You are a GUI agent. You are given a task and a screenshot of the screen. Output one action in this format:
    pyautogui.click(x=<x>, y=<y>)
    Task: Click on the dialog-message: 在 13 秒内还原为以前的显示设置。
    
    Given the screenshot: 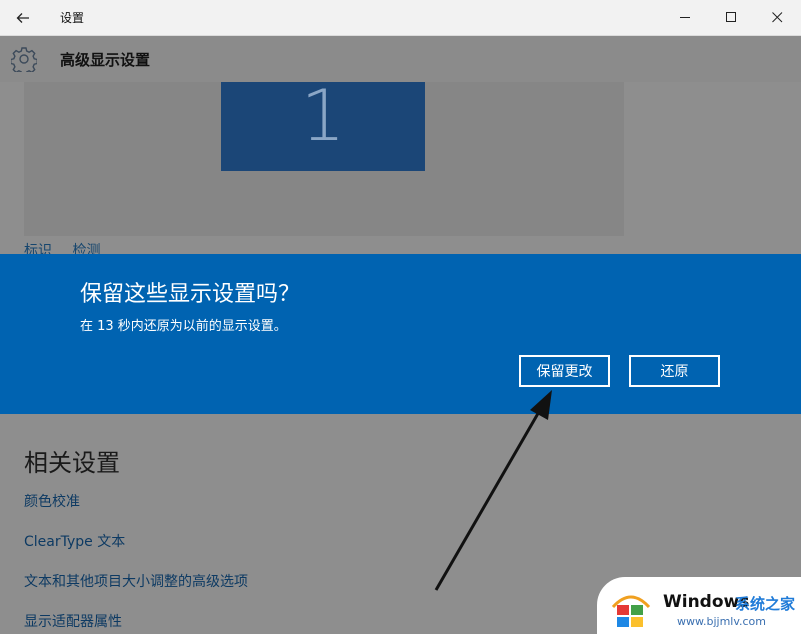 What is the action you would take?
    pyautogui.click(x=183, y=326)
    